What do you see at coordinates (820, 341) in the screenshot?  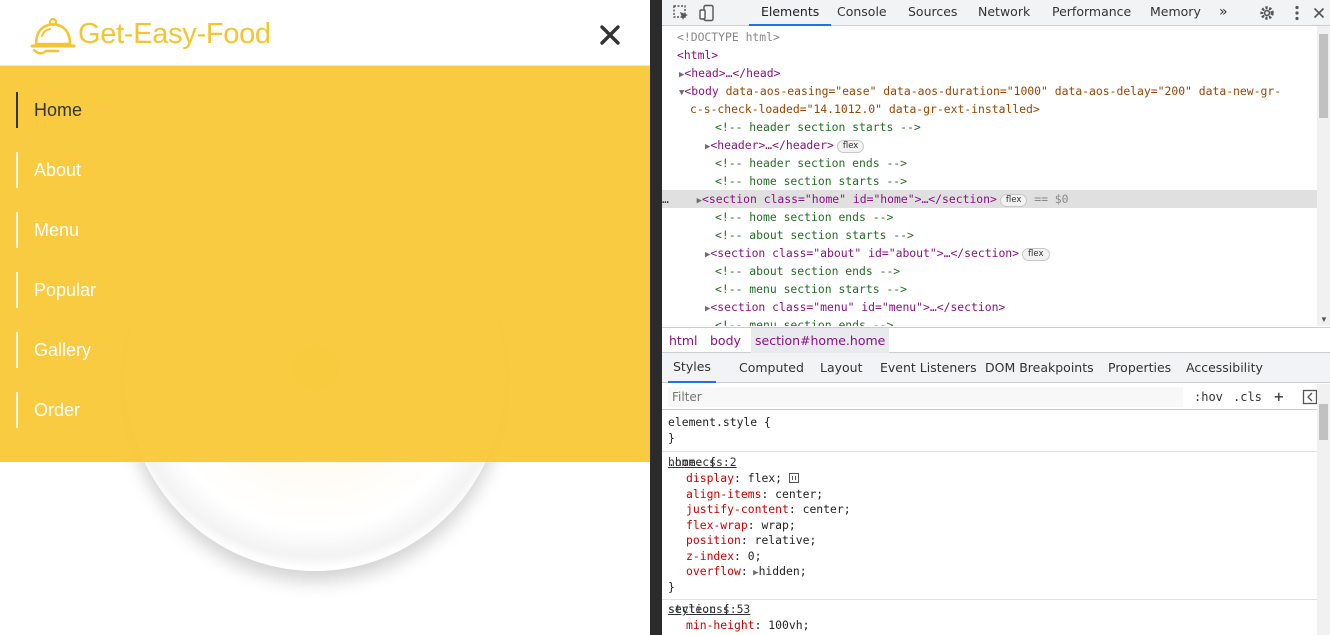 I see `breadcrumb-section-home: section#home.home` at bounding box center [820, 341].